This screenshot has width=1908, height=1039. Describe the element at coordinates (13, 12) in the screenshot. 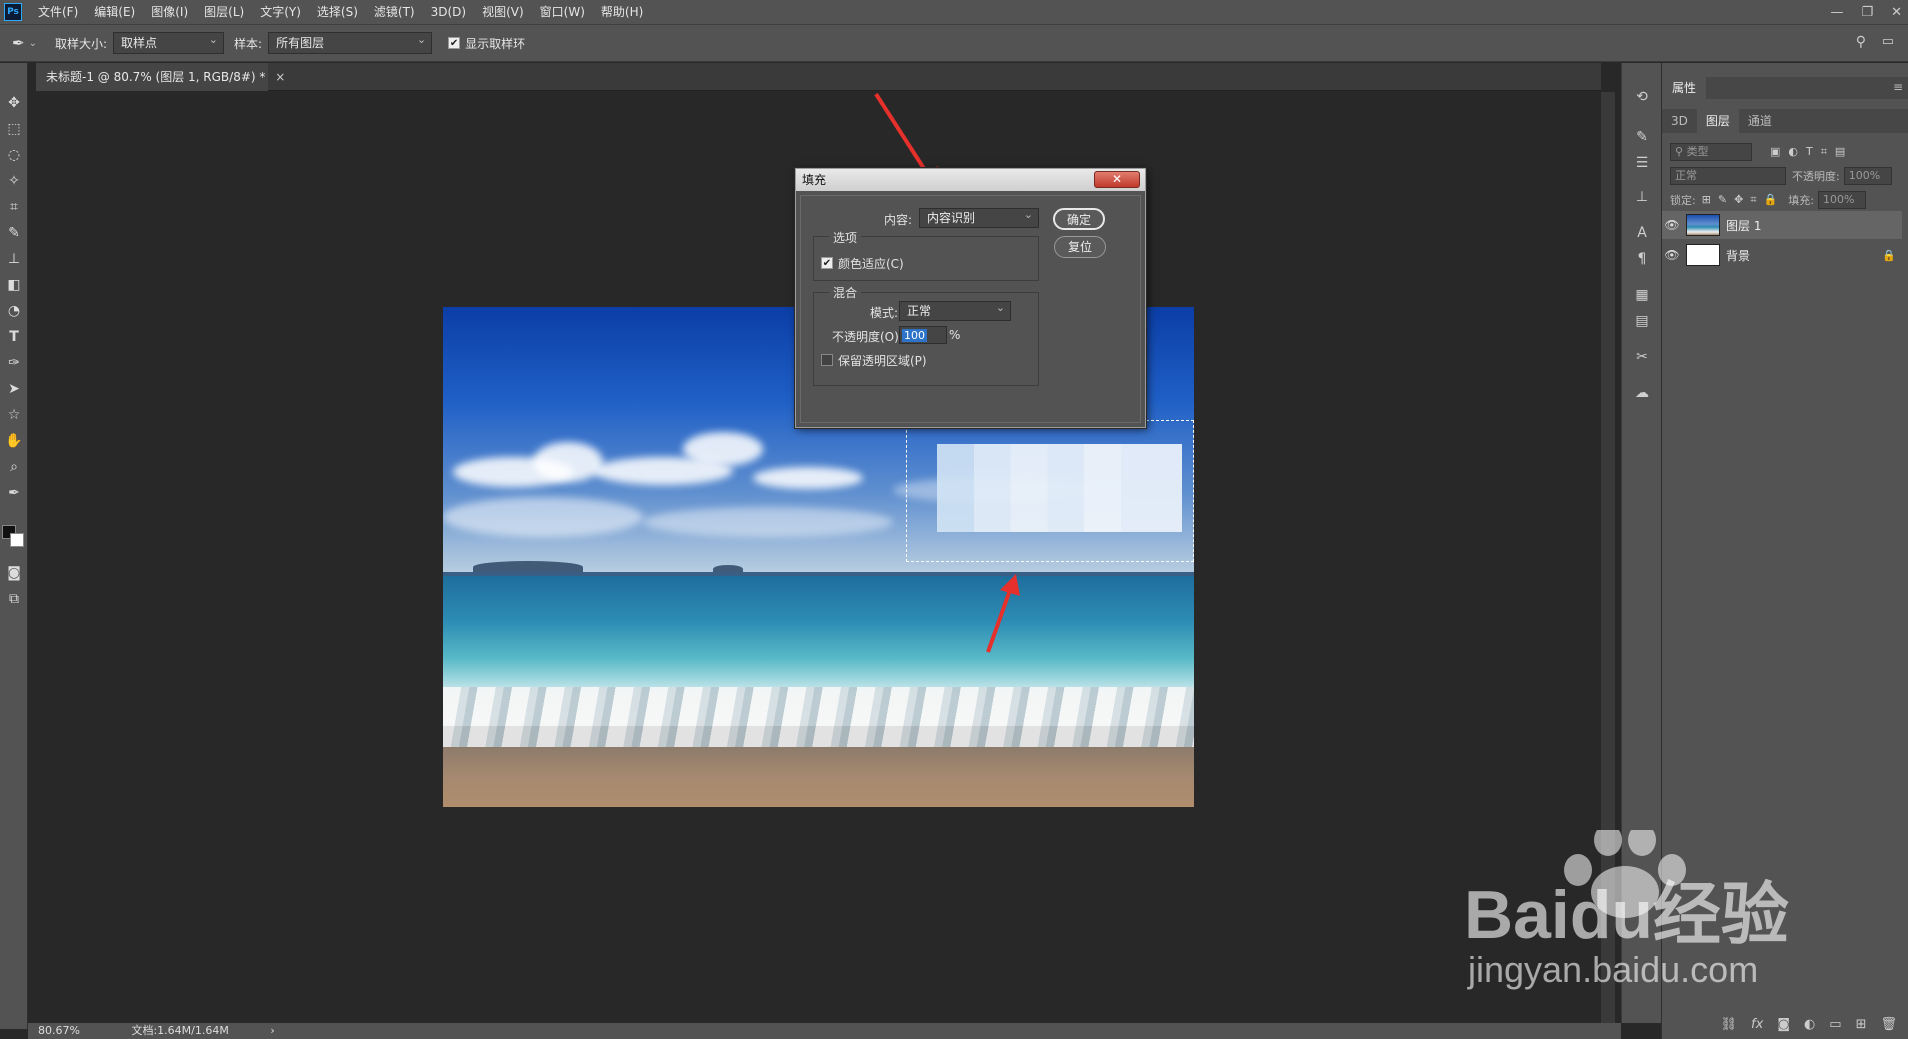

I see `photoshop-logo-icon: Ps` at that location.